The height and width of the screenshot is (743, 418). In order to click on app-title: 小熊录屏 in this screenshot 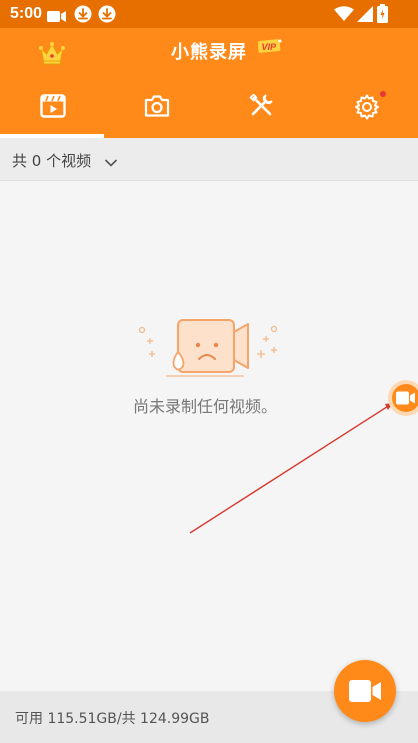, I will do `click(209, 52)`.